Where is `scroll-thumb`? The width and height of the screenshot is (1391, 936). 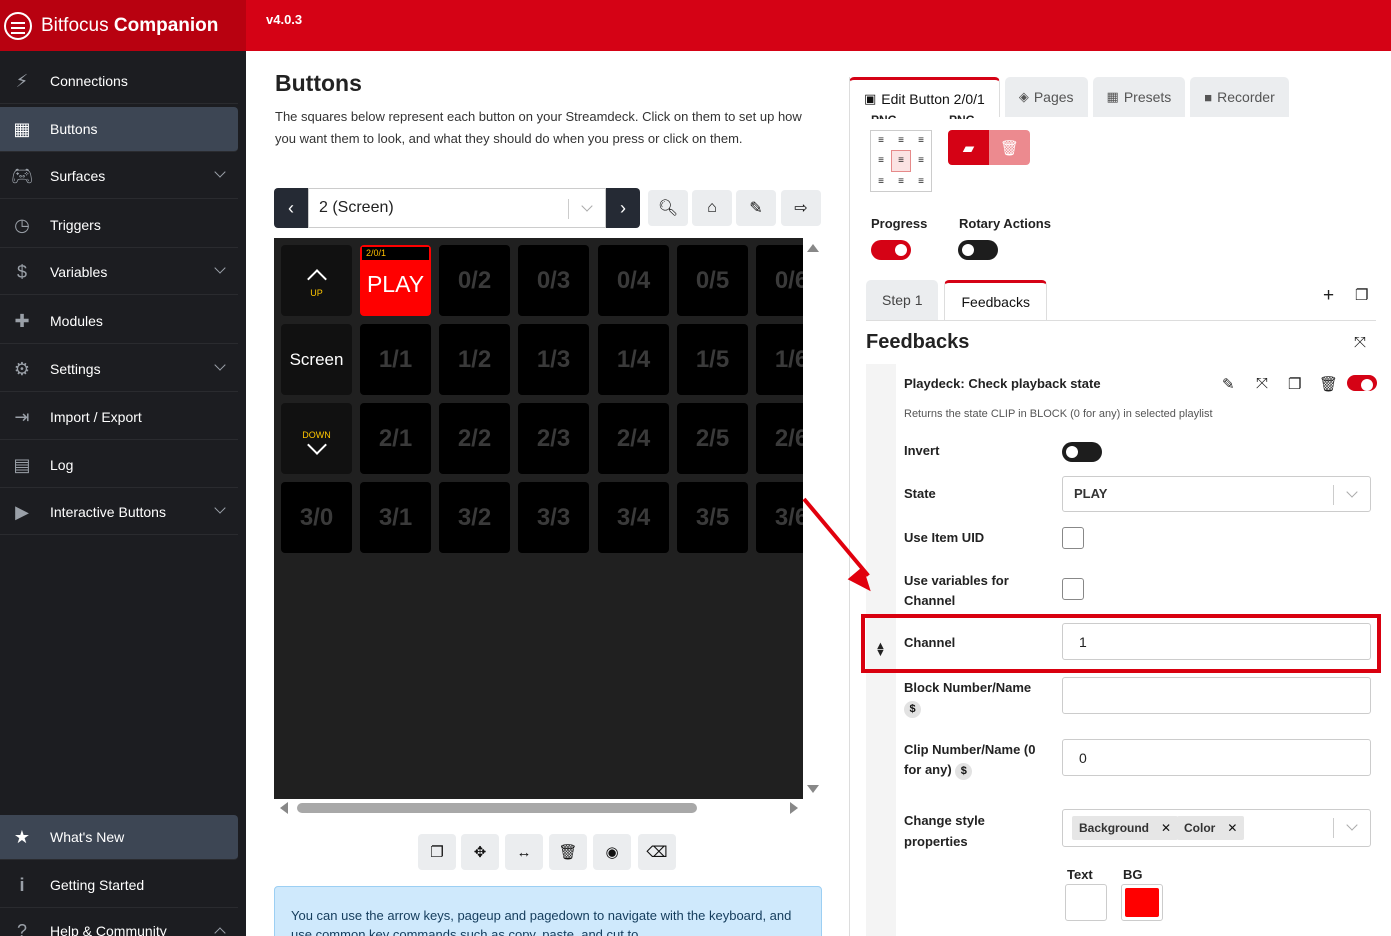
scroll-thumb is located at coordinates (497, 808).